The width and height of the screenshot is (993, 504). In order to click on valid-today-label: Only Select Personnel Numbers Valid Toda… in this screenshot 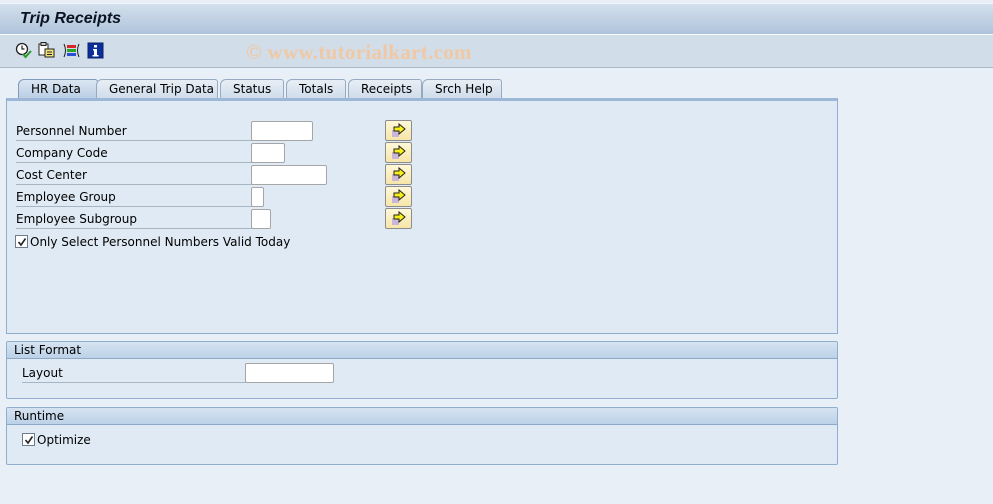, I will do `click(160, 242)`.